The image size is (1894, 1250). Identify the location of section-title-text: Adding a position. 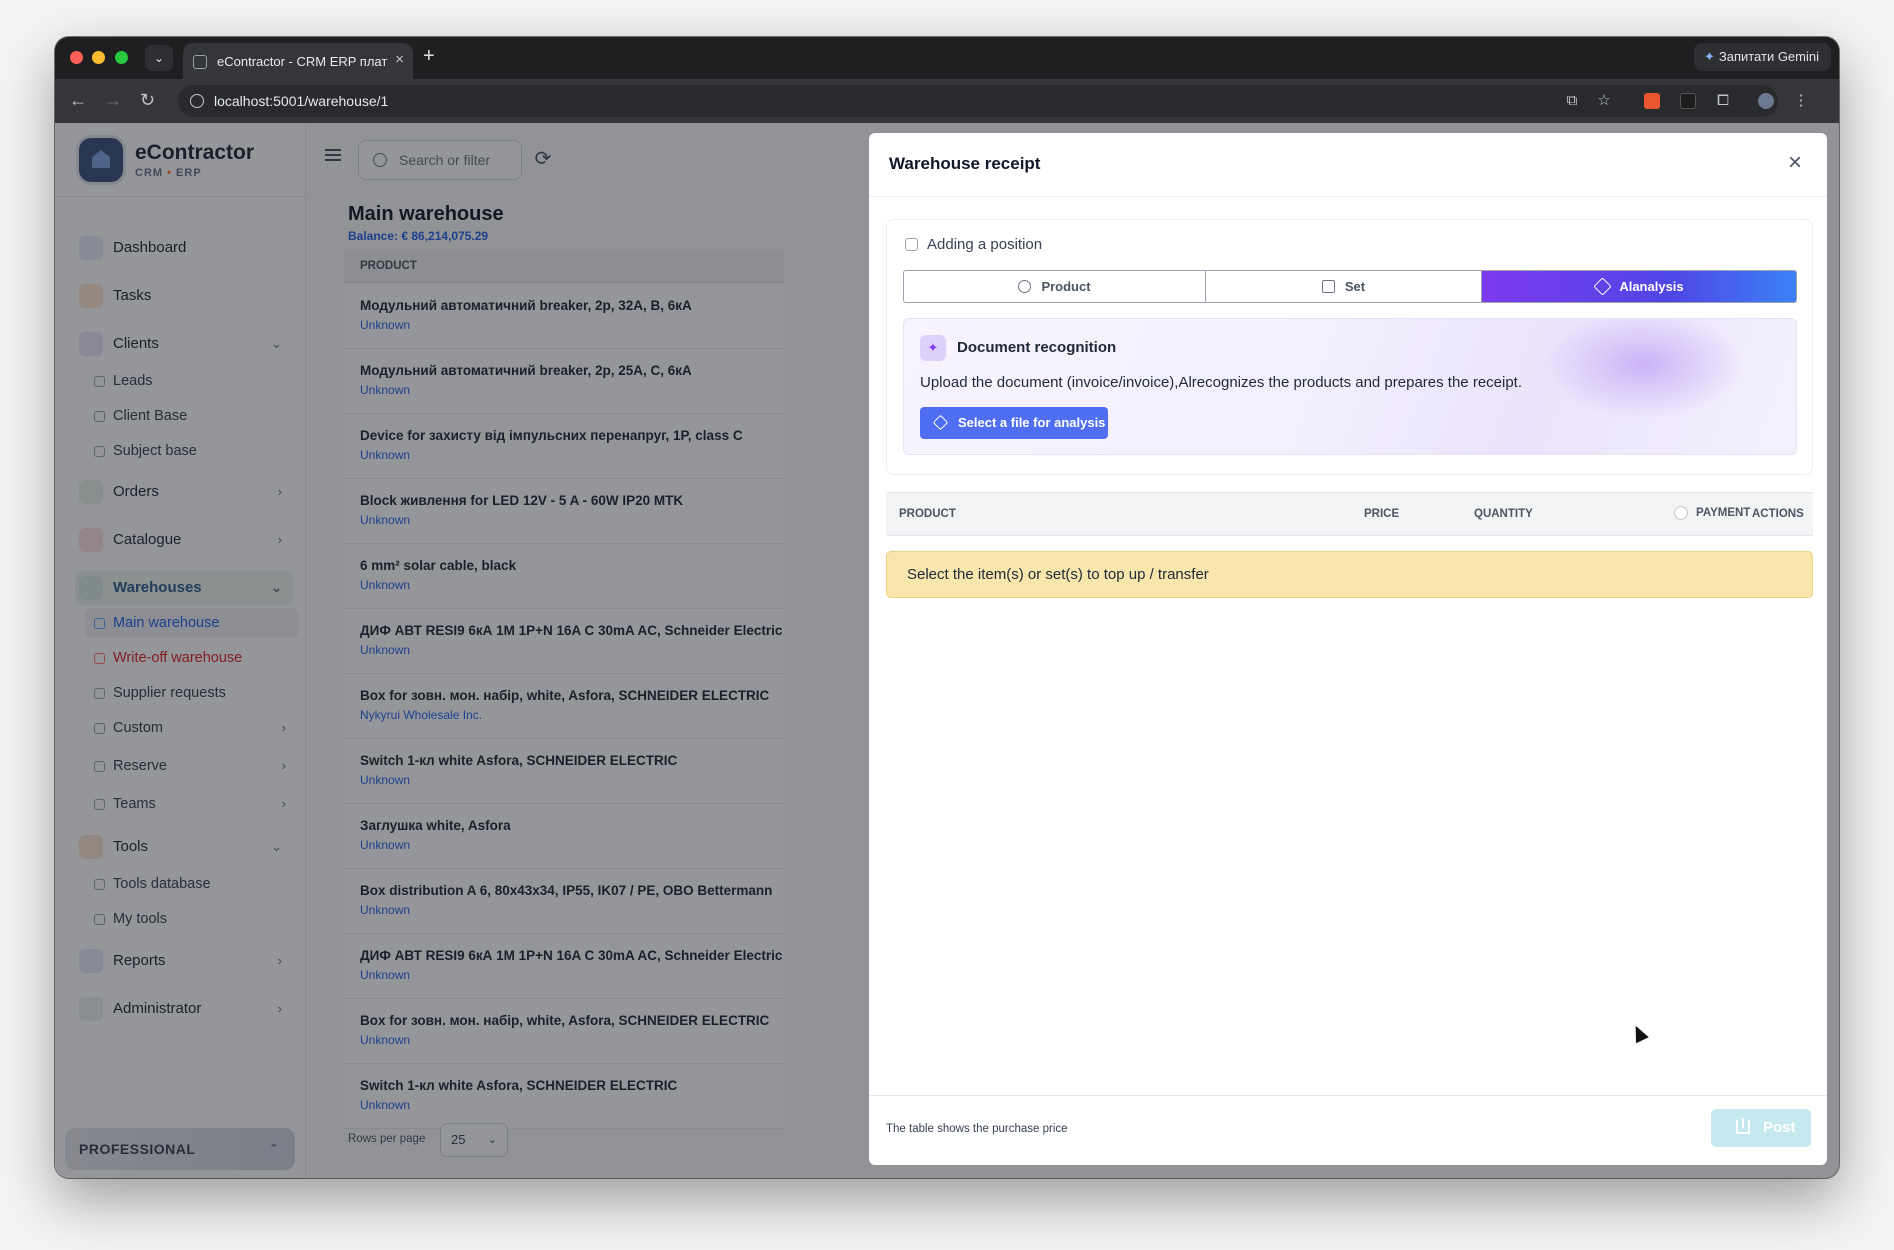
(985, 244).